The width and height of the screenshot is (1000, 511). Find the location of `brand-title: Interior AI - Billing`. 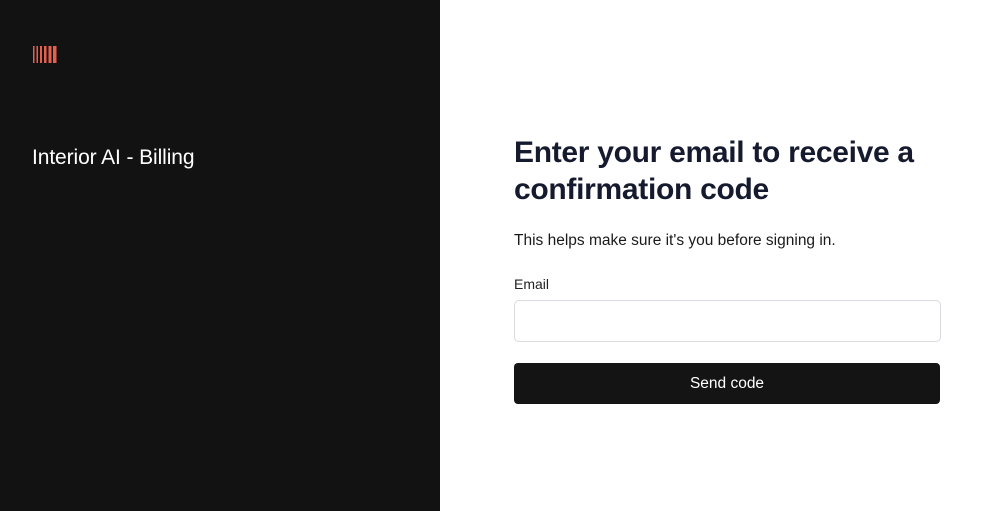

brand-title: Interior AI - Billing is located at coordinates (113, 157).